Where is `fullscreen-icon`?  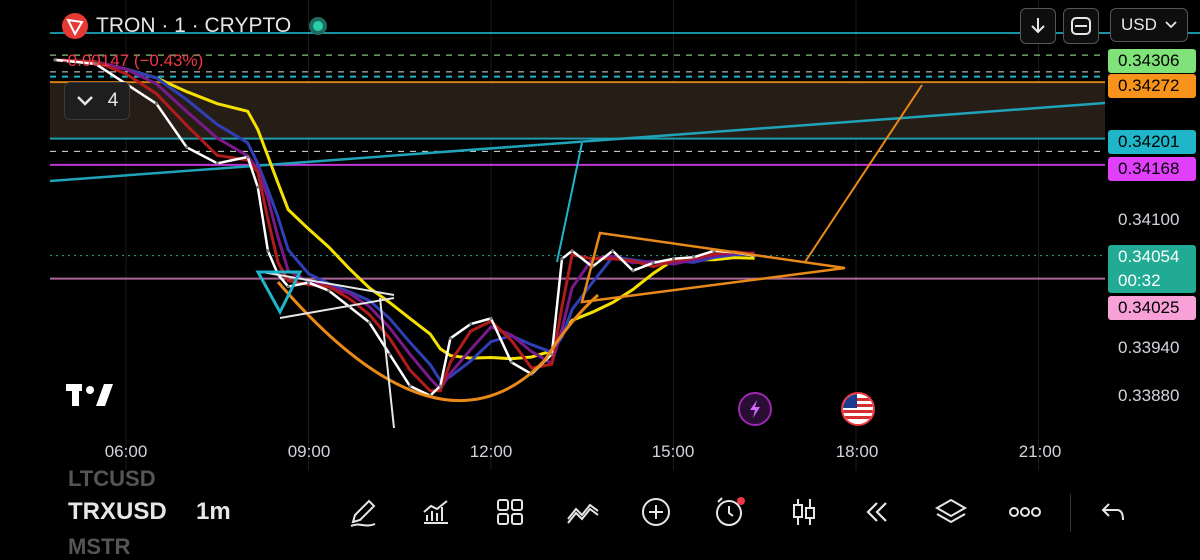 fullscreen-icon is located at coordinates (1081, 26).